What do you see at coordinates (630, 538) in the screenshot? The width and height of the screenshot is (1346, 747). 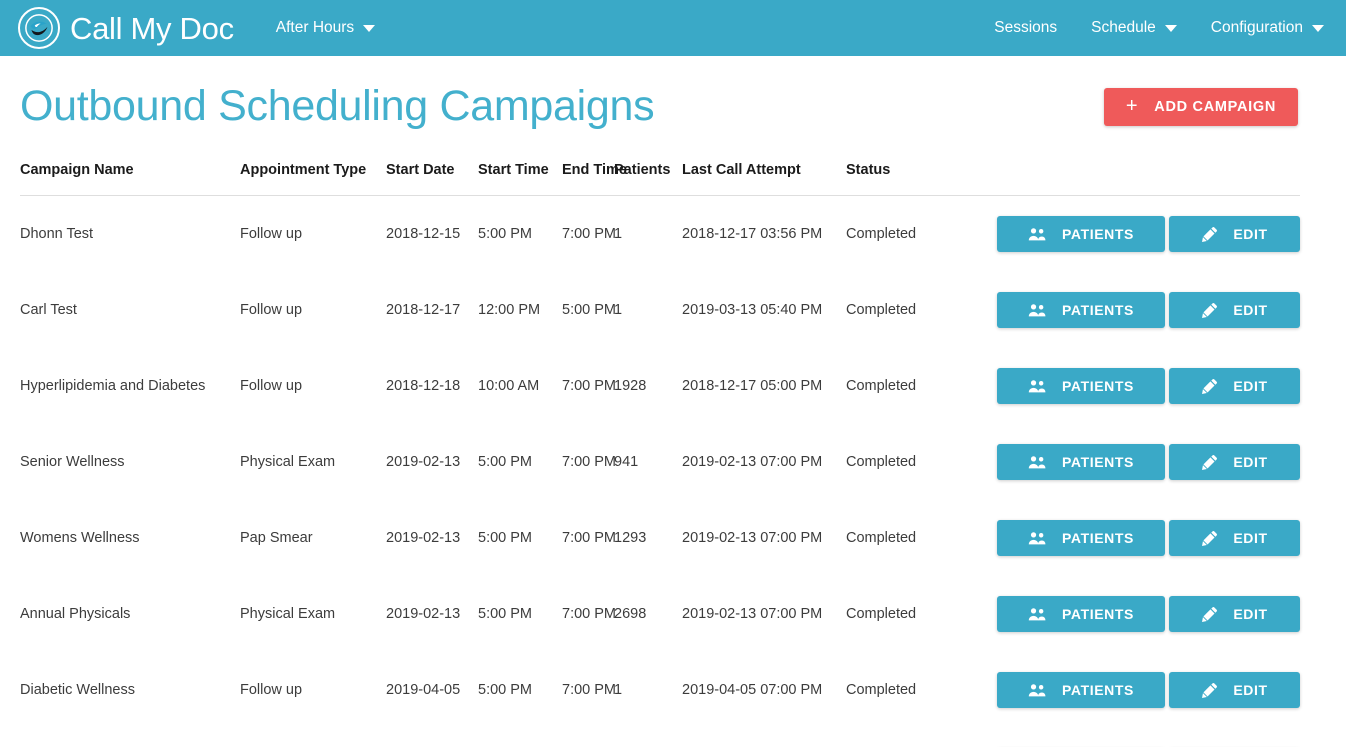 I see `cell-patients-count: 1293` at bounding box center [630, 538].